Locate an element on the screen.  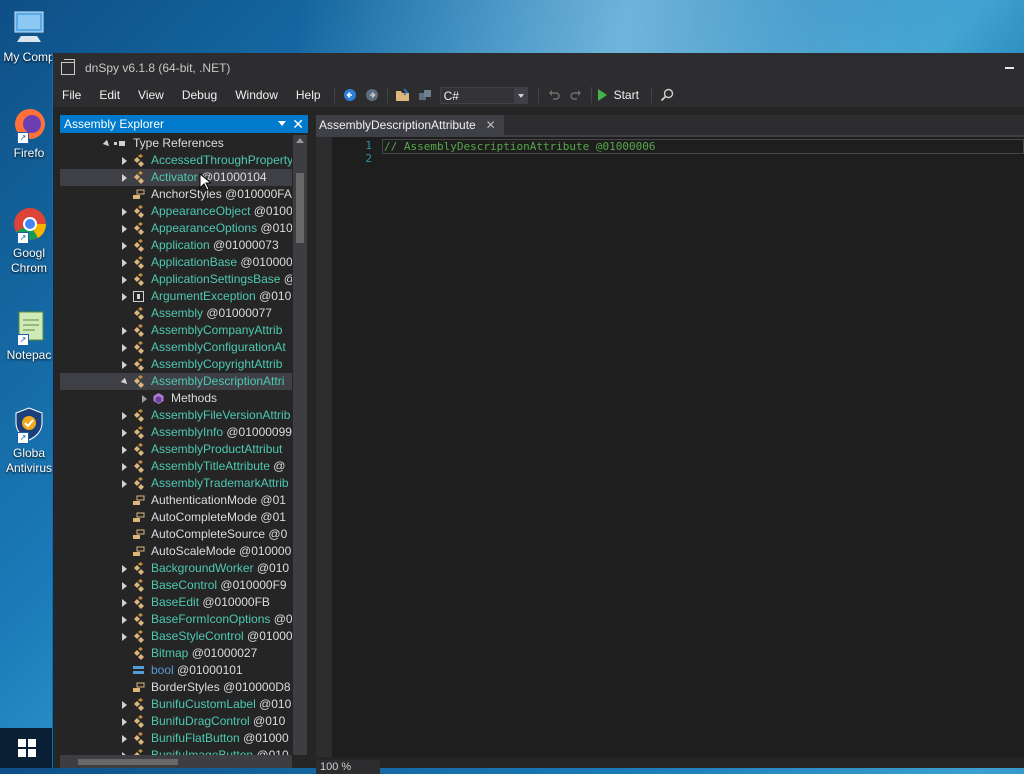
tree-item: Assembly @01000077 is located at coordinates (176, 313).